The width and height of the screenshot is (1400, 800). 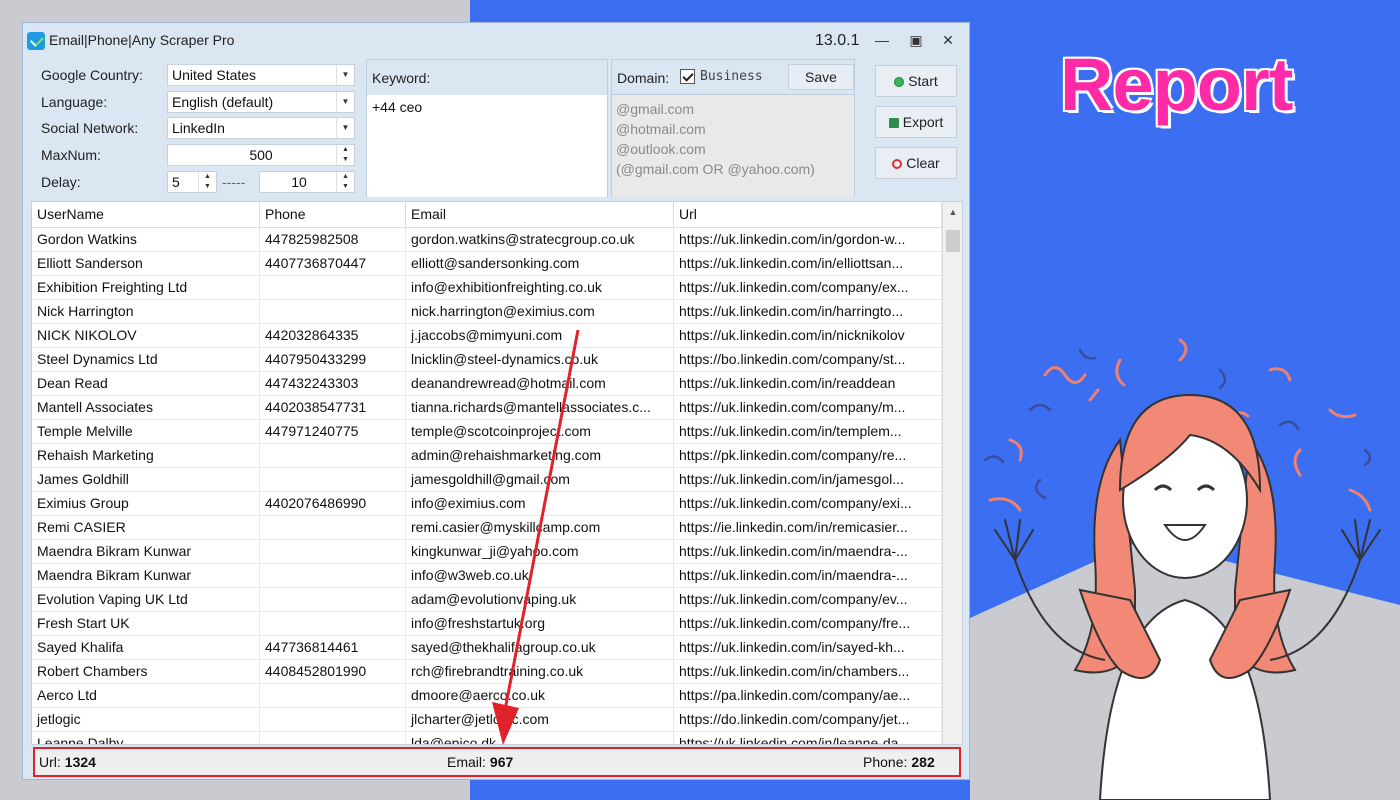 What do you see at coordinates (299, 182) in the screenshot?
I see `delay-max-value: 10` at bounding box center [299, 182].